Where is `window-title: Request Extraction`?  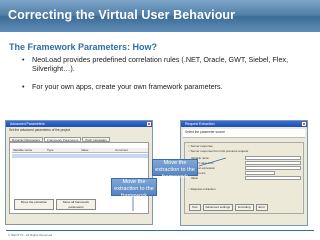
window-title: Request Extraction is located at coordinates (200, 124).